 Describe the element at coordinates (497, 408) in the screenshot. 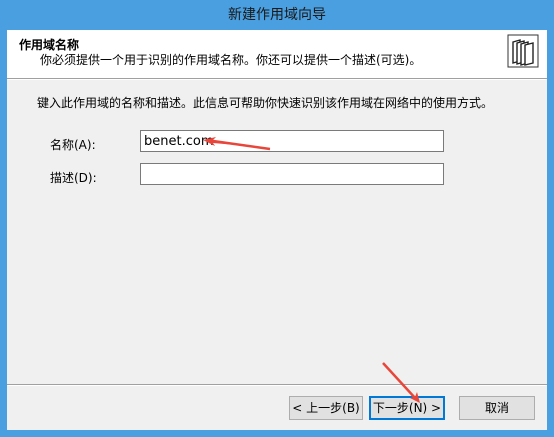

I see `cancel-button: 取消` at that location.